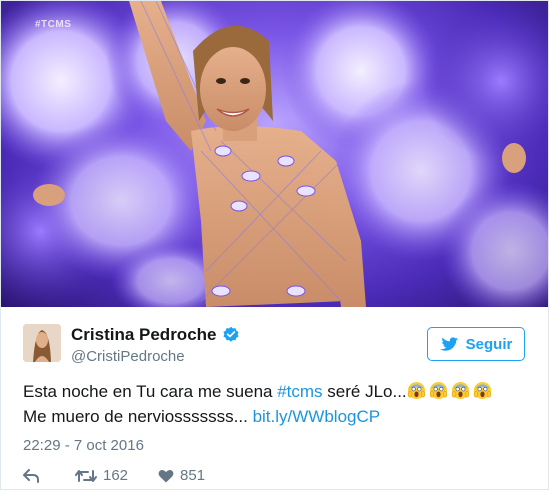  I want to click on retweet-count: 162, so click(116, 475).